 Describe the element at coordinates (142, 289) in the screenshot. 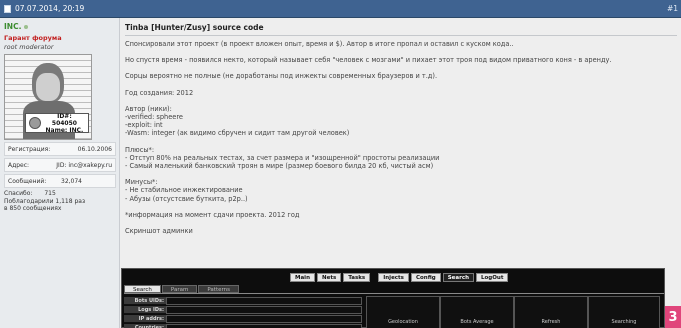

I see `admin-tab-search: Search` at that location.